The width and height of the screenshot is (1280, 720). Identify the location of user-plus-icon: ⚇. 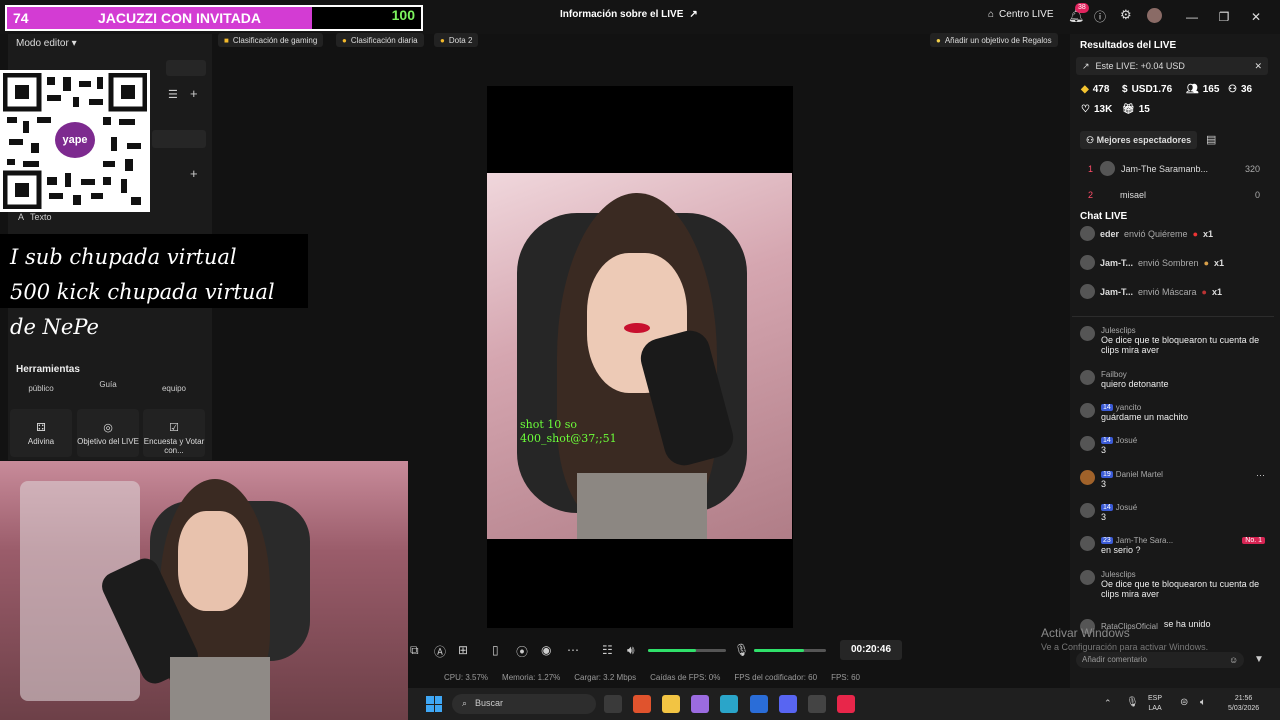
(1232, 89).